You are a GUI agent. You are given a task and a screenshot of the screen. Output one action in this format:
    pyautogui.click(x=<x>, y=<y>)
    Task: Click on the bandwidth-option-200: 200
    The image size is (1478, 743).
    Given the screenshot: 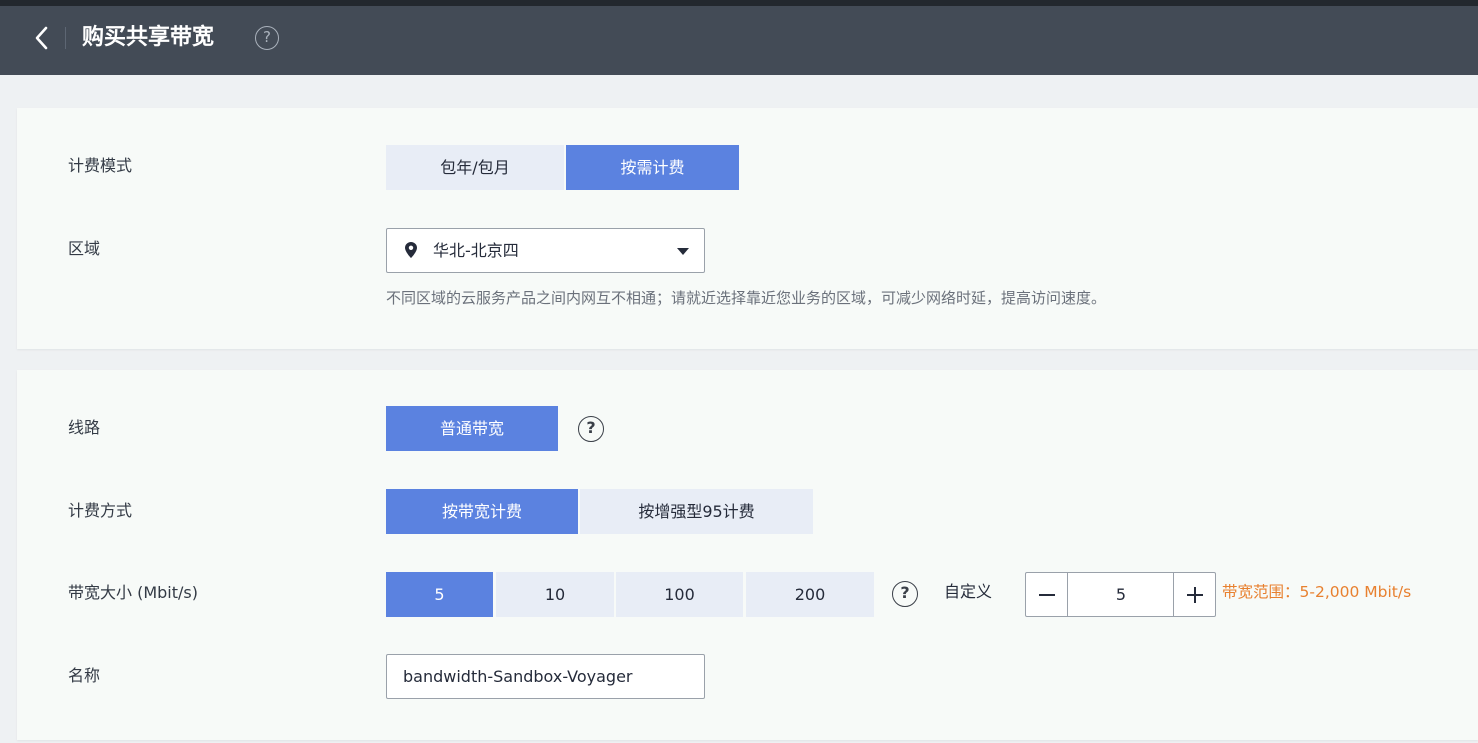 What is the action you would take?
    pyautogui.click(x=810, y=594)
    